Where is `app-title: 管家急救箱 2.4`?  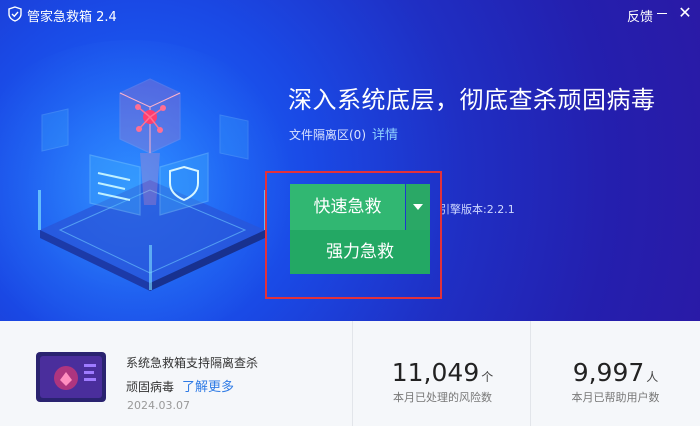
app-title: 管家急救箱 2.4 is located at coordinates (72, 17).